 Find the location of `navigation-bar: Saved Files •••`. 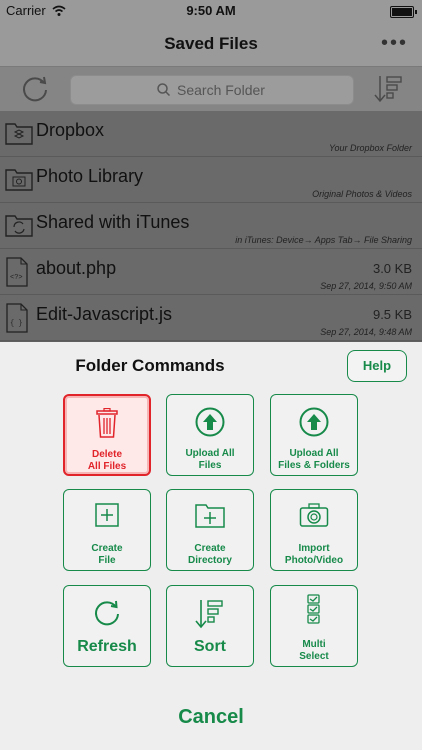

navigation-bar: Saved Files ••• is located at coordinates (211, 44).